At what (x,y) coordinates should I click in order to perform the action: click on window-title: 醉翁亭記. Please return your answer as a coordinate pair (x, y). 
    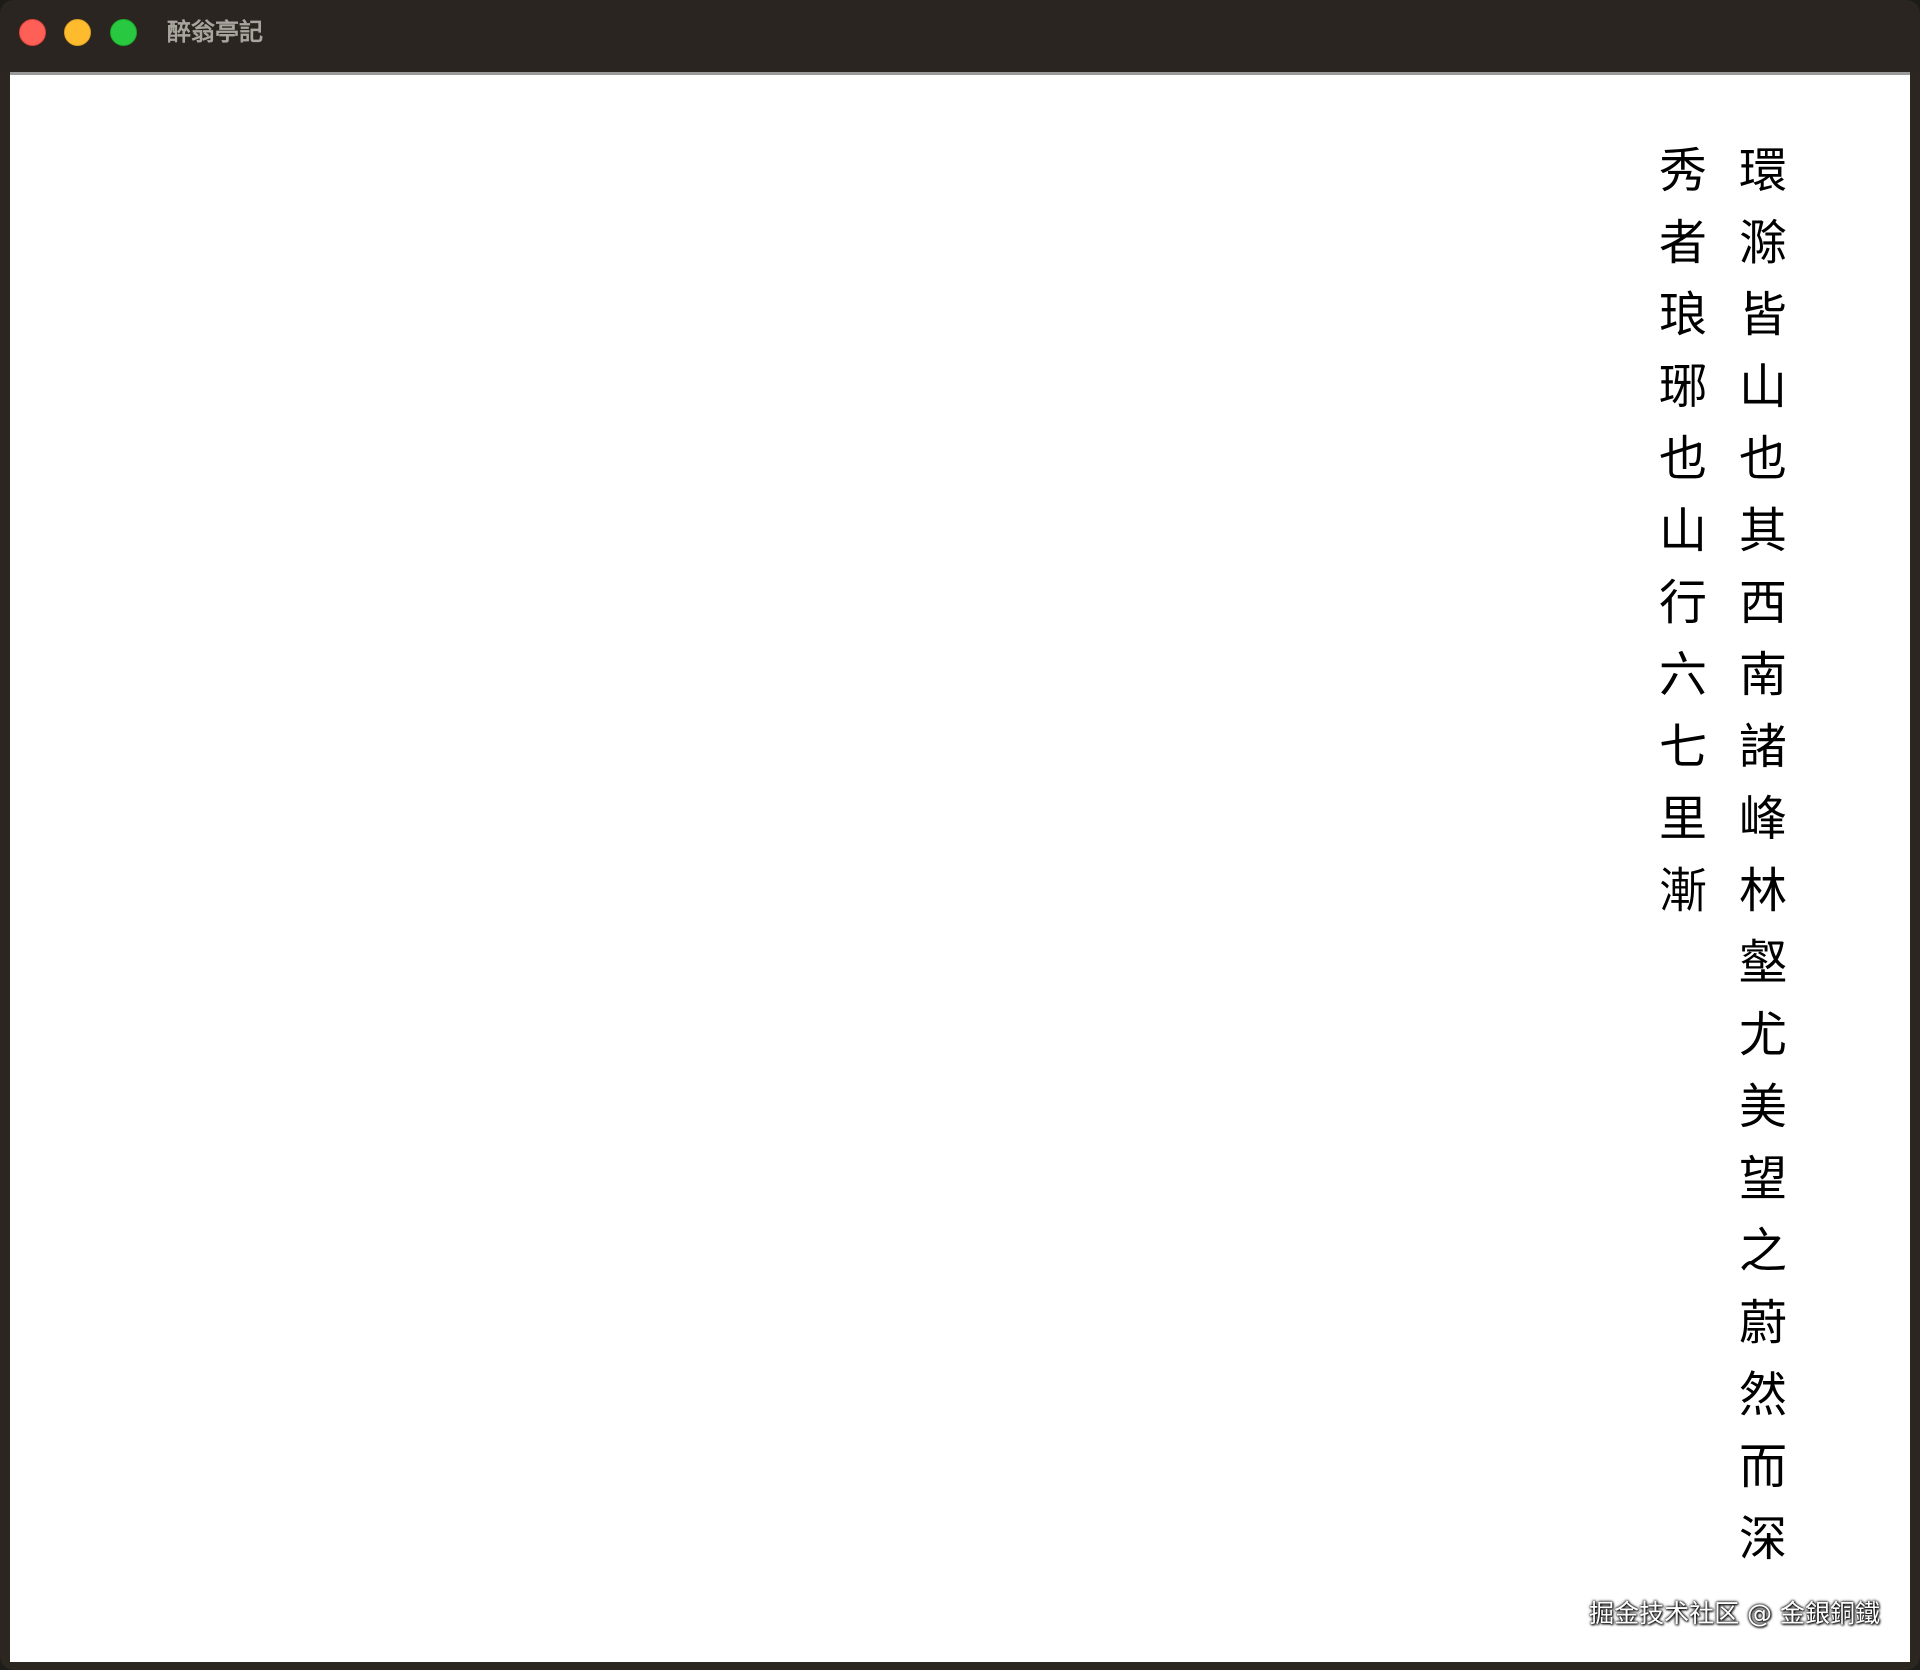
    Looking at the image, I should click on (215, 32).